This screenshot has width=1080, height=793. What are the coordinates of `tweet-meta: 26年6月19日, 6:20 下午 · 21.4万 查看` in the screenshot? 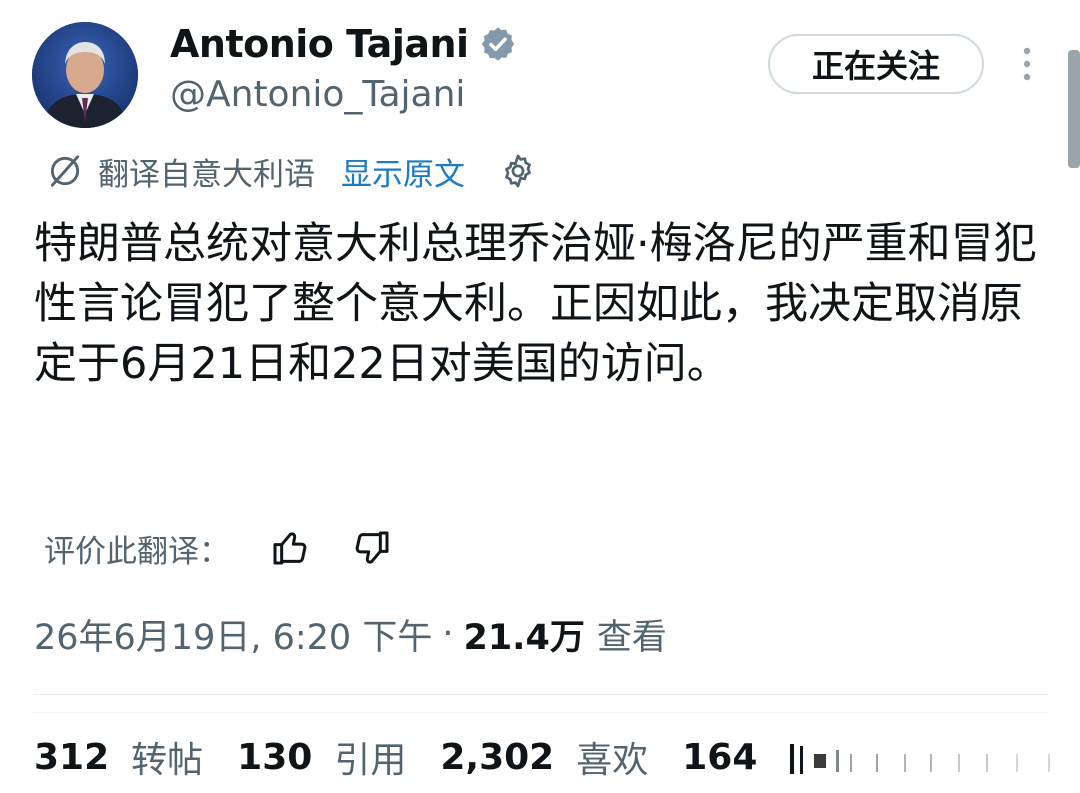 It's located at (350, 634).